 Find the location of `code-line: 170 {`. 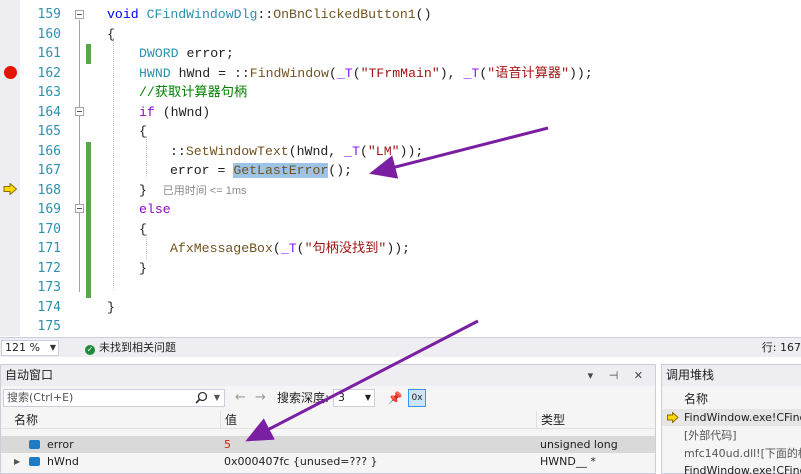

code-line: 170 { is located at coordinates (410, 229).